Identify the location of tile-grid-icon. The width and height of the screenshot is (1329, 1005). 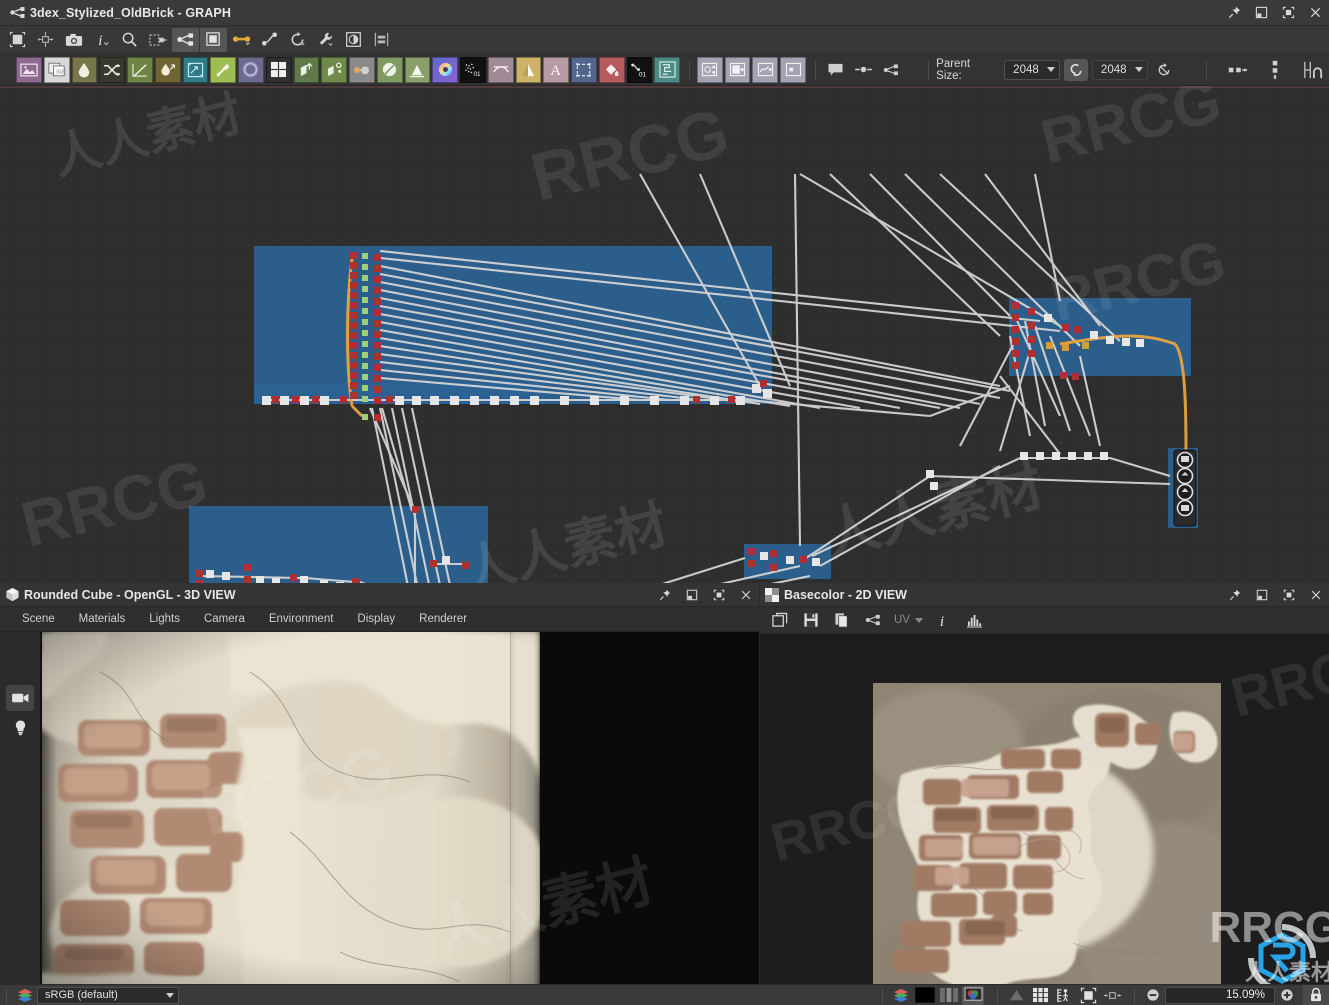
(278, 69).